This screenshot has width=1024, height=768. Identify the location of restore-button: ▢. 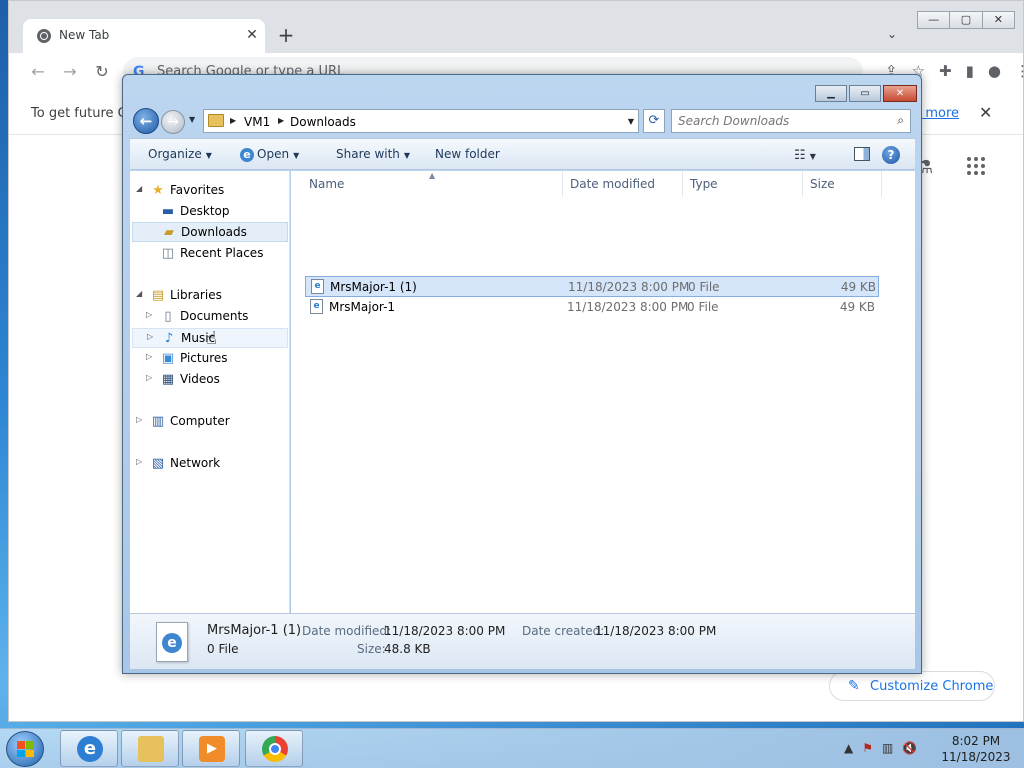
(966, 20).